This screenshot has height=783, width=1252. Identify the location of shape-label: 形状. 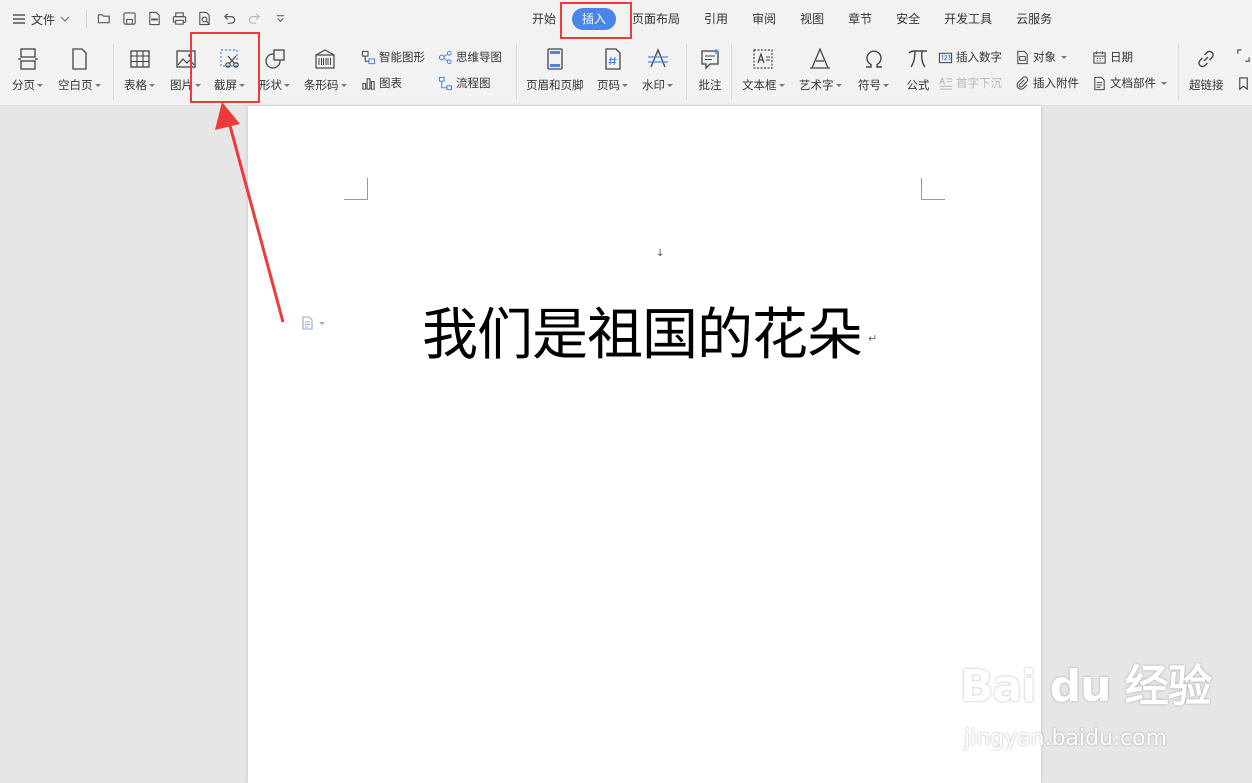
(270, 85).